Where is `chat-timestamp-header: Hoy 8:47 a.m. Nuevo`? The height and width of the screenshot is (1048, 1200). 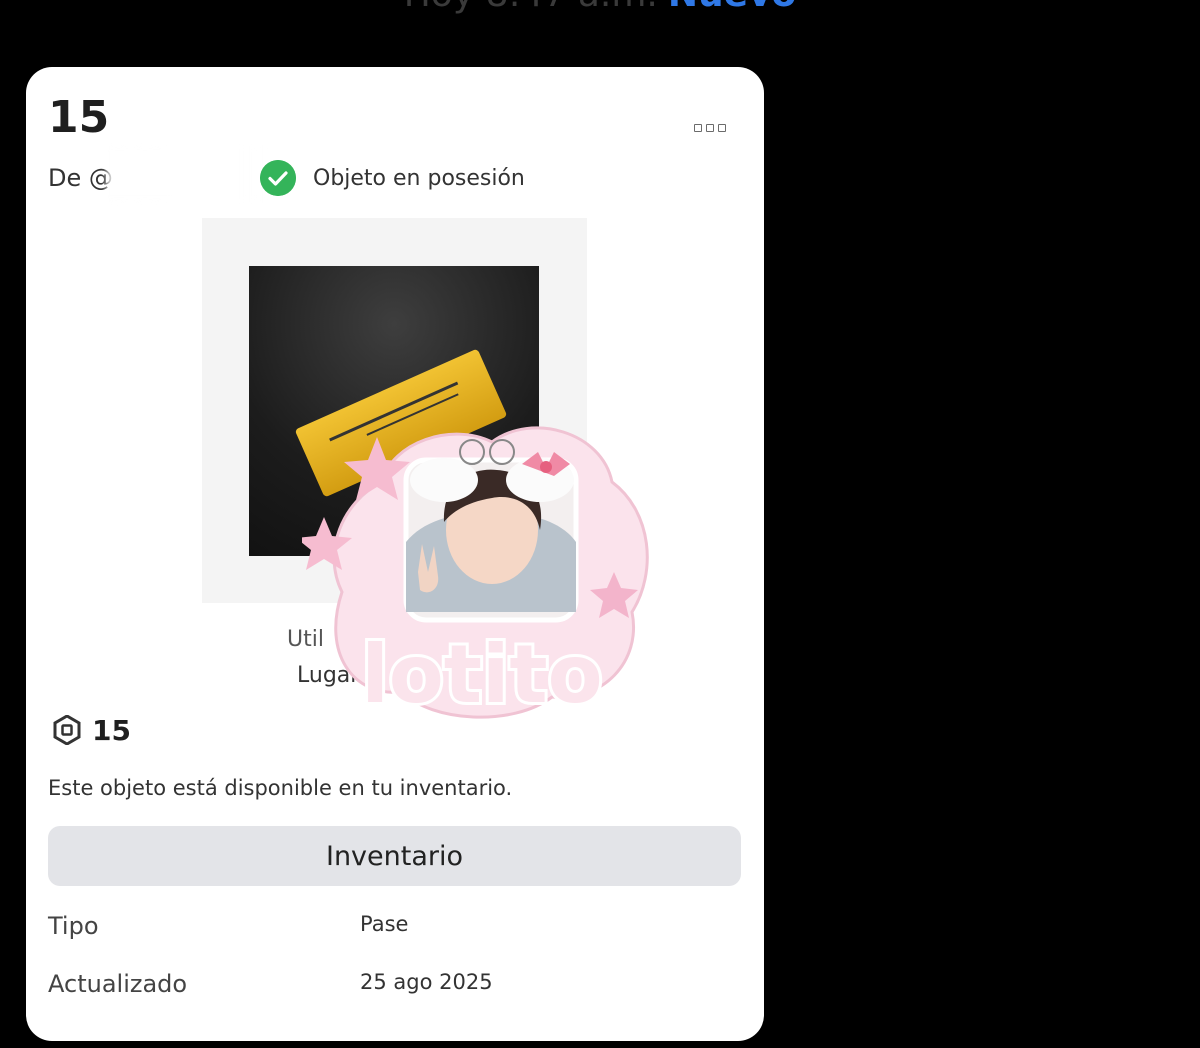 chat-timestamp-header: Hoy 8:47 a.m. Nuevo is located at coordinates (600, 7).